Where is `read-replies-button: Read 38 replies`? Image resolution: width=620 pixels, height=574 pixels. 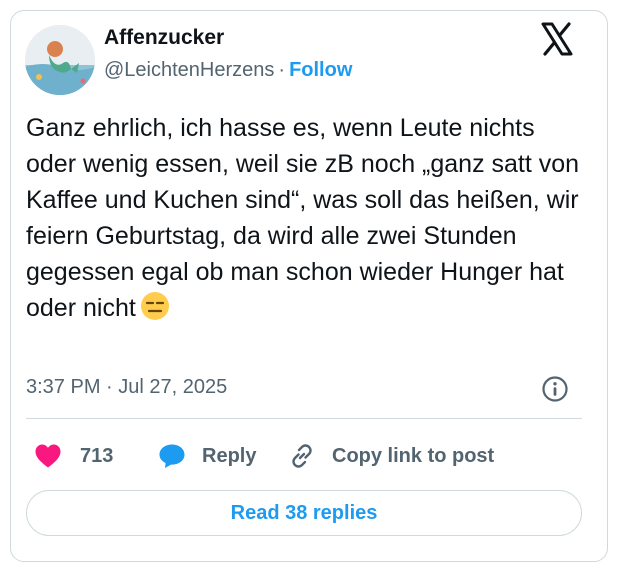
read-replies-button: Read 38 replies is located at coordinates (304, 513).